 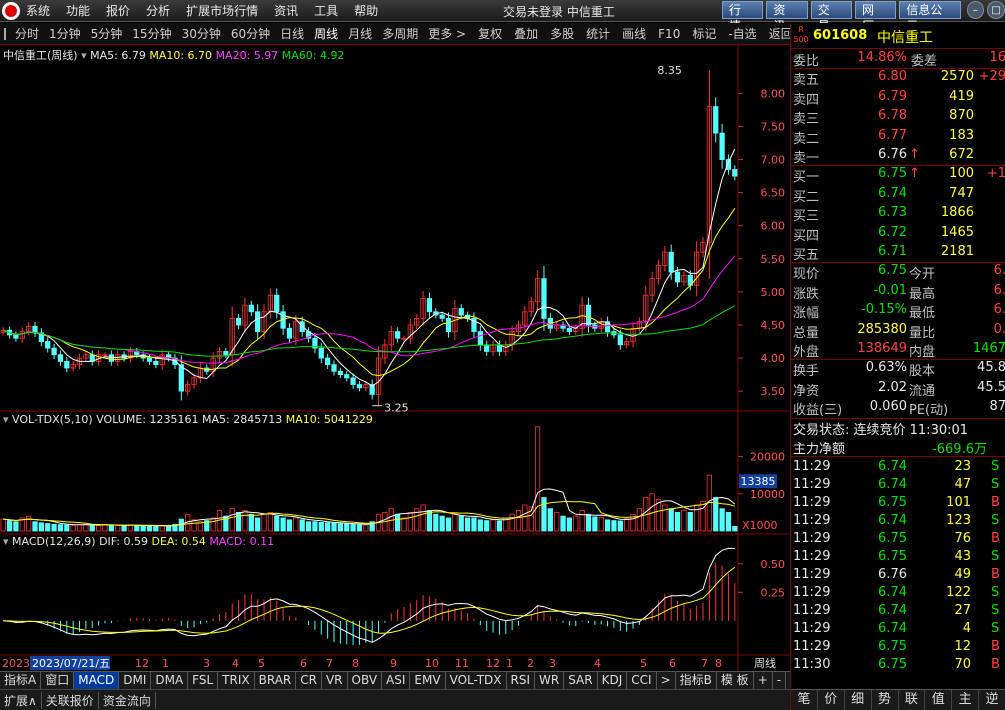 I want to click on indicator-tab-3: DMI, so click(x=135, y=680).